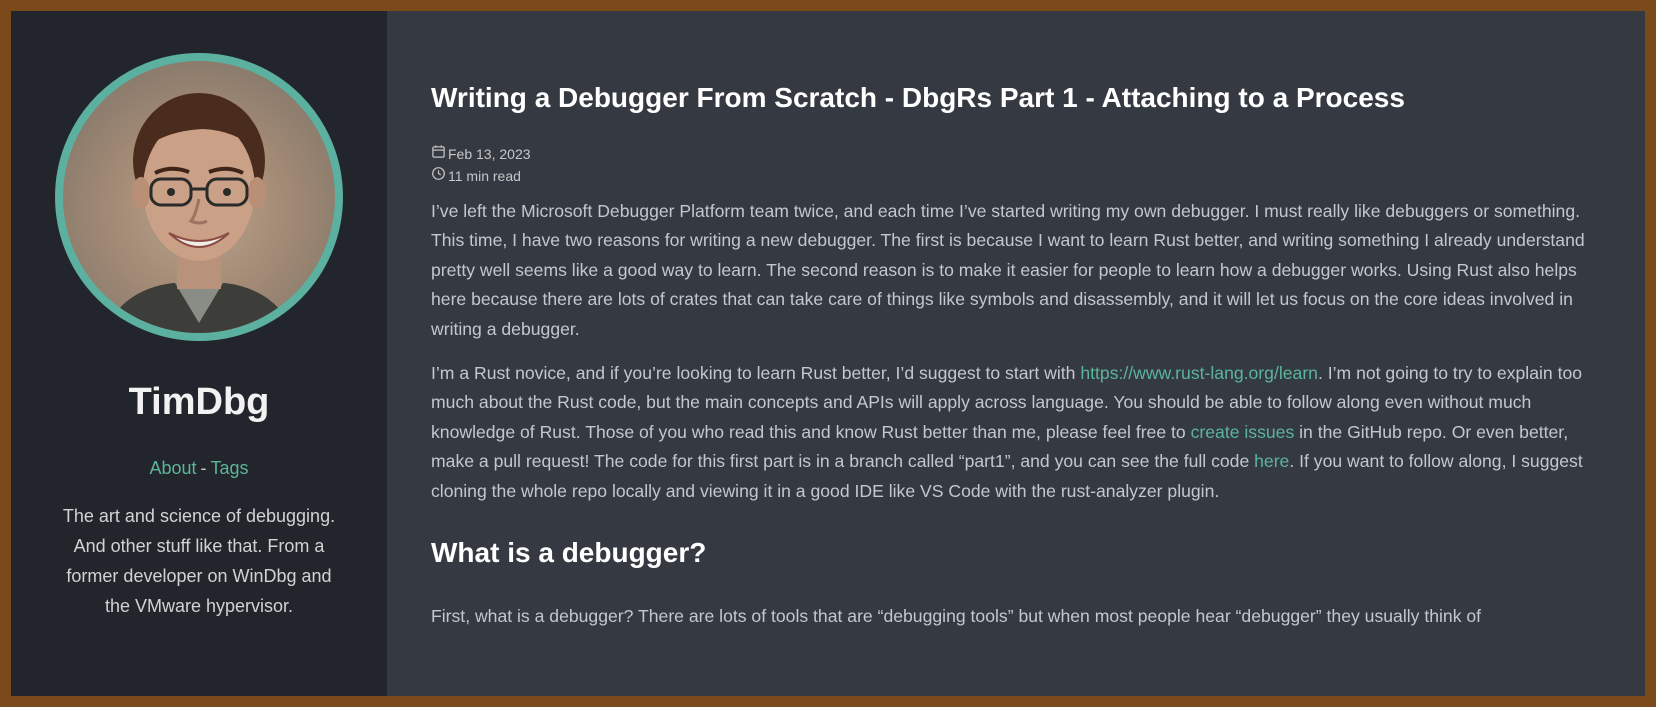 The height and width of the screenshot is (707, 1656). I want to click on create-issues-link: create issues, so click(1243, 432).